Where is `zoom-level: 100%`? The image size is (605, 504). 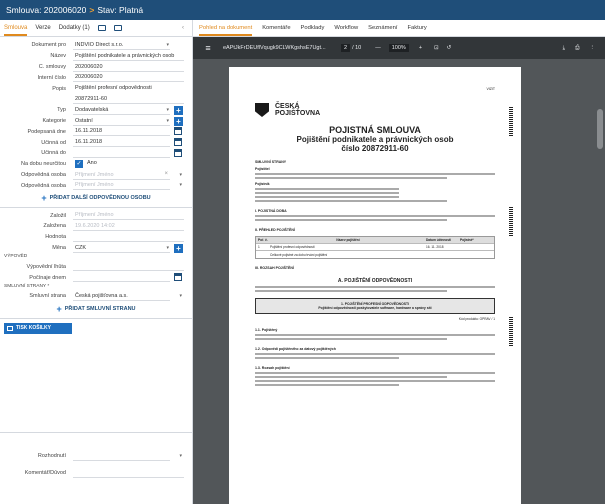 zoom-level: 100% is located at coordinates (398, 48).